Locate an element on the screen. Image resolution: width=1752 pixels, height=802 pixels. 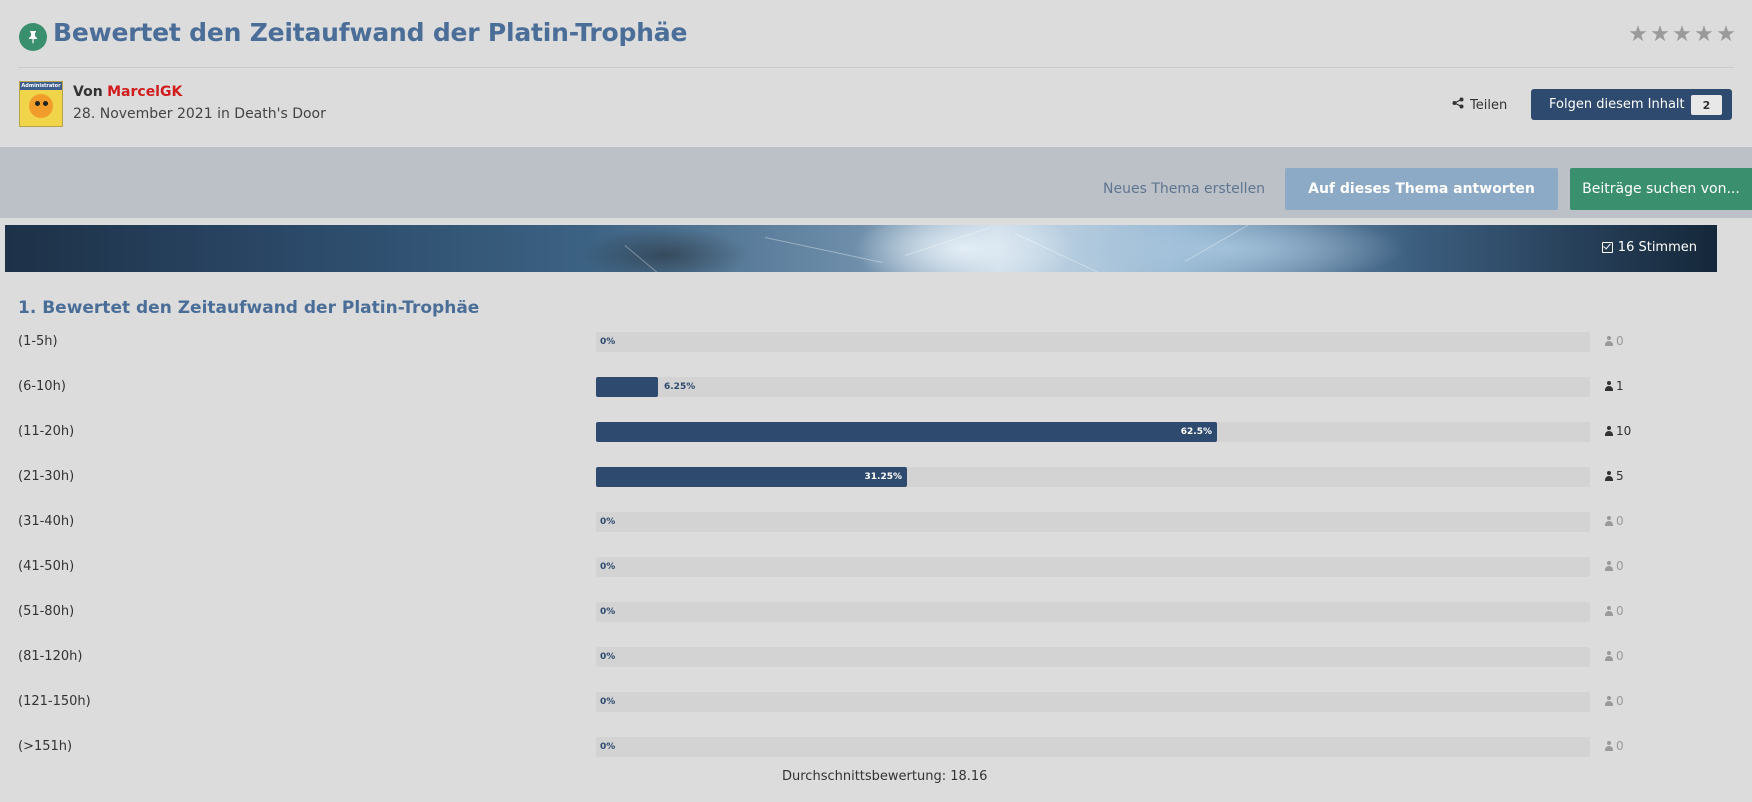
poll-bar-percent: 6.25% is located at coordinates (680, 387).